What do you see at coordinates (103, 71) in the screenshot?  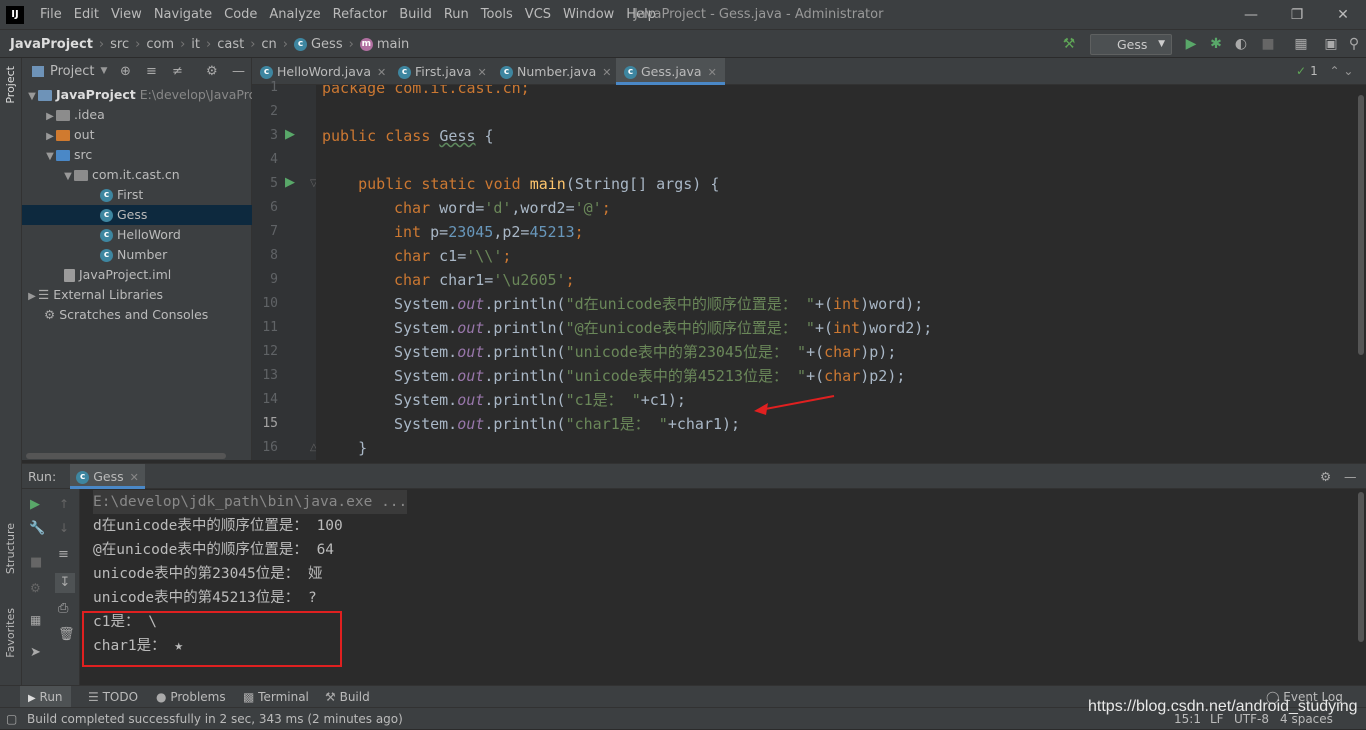 I see `chevron-down-icon: ▼` at bounding box center [103, 71].